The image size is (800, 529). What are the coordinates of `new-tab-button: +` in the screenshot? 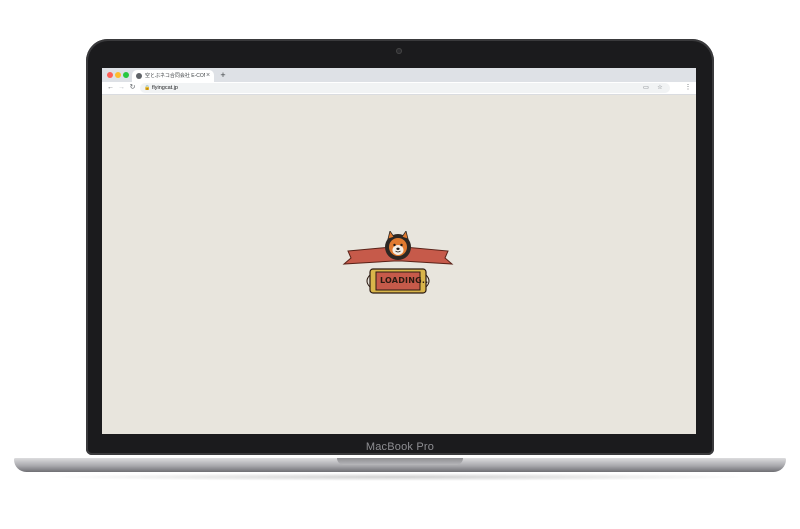 It's located at (223, 75).